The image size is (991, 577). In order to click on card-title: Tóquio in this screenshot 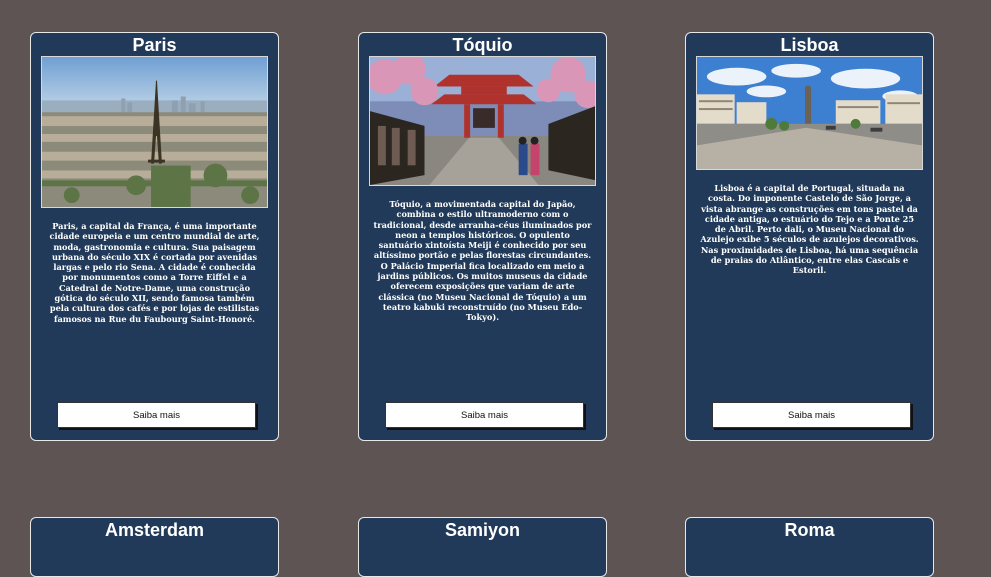, I will do `click(482, 45)`.